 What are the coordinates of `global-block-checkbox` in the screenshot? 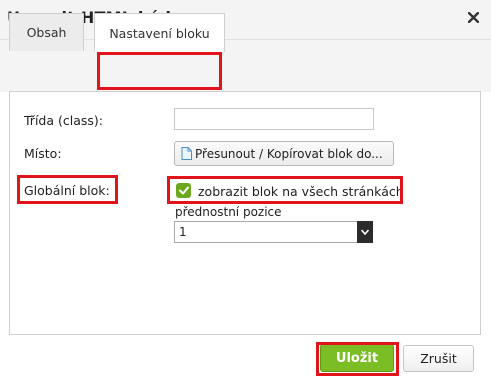 It's located at (183, 190).